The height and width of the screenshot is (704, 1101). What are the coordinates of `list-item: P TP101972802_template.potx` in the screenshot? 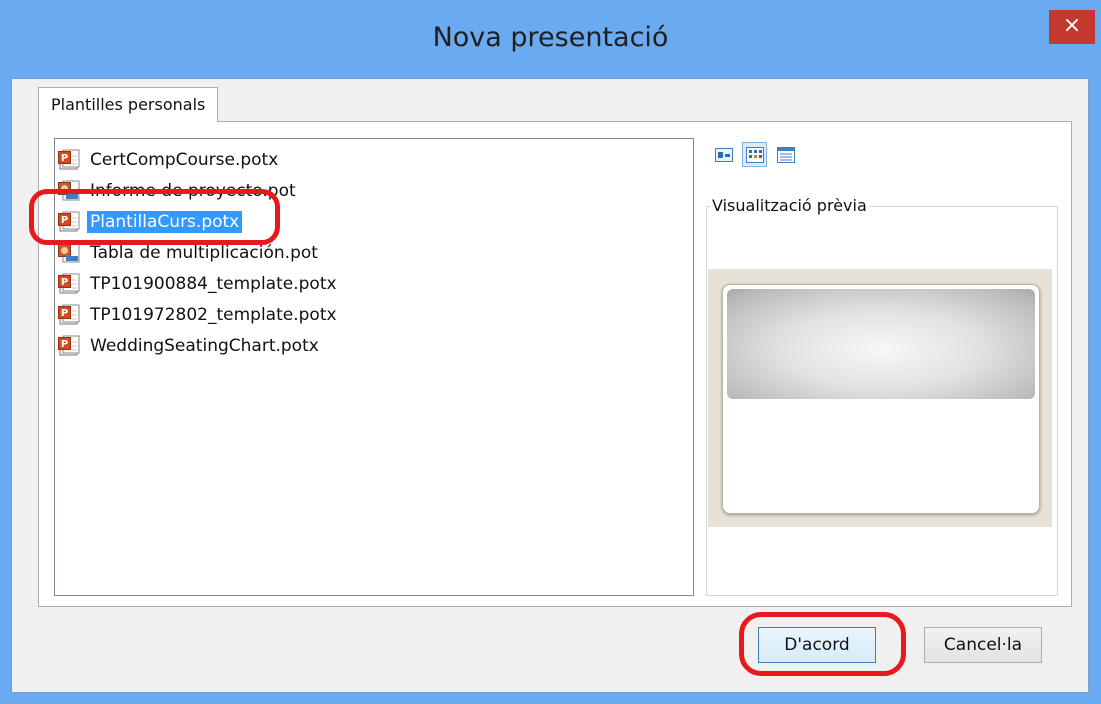 It's located at (199, 315).